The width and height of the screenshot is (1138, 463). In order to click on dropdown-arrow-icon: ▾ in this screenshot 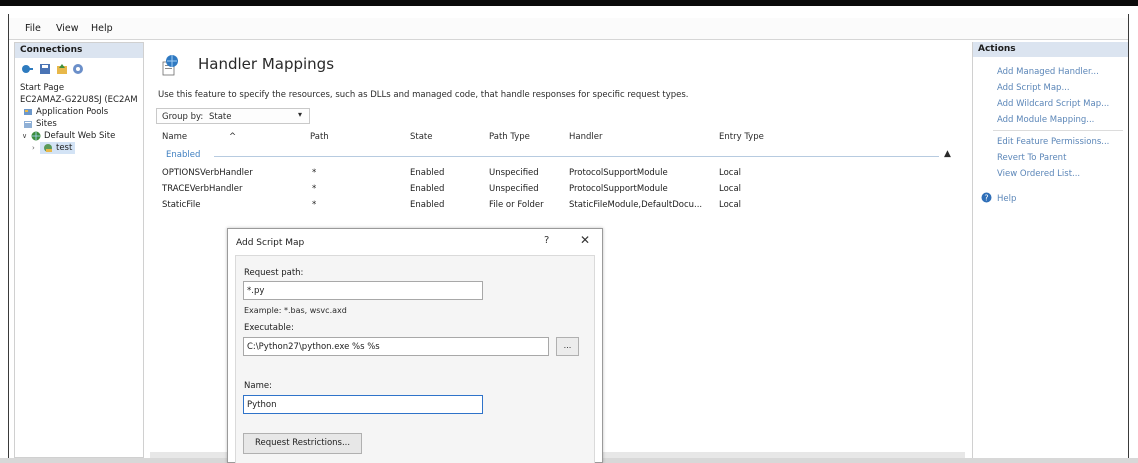, I will do `click(299, 114)`.